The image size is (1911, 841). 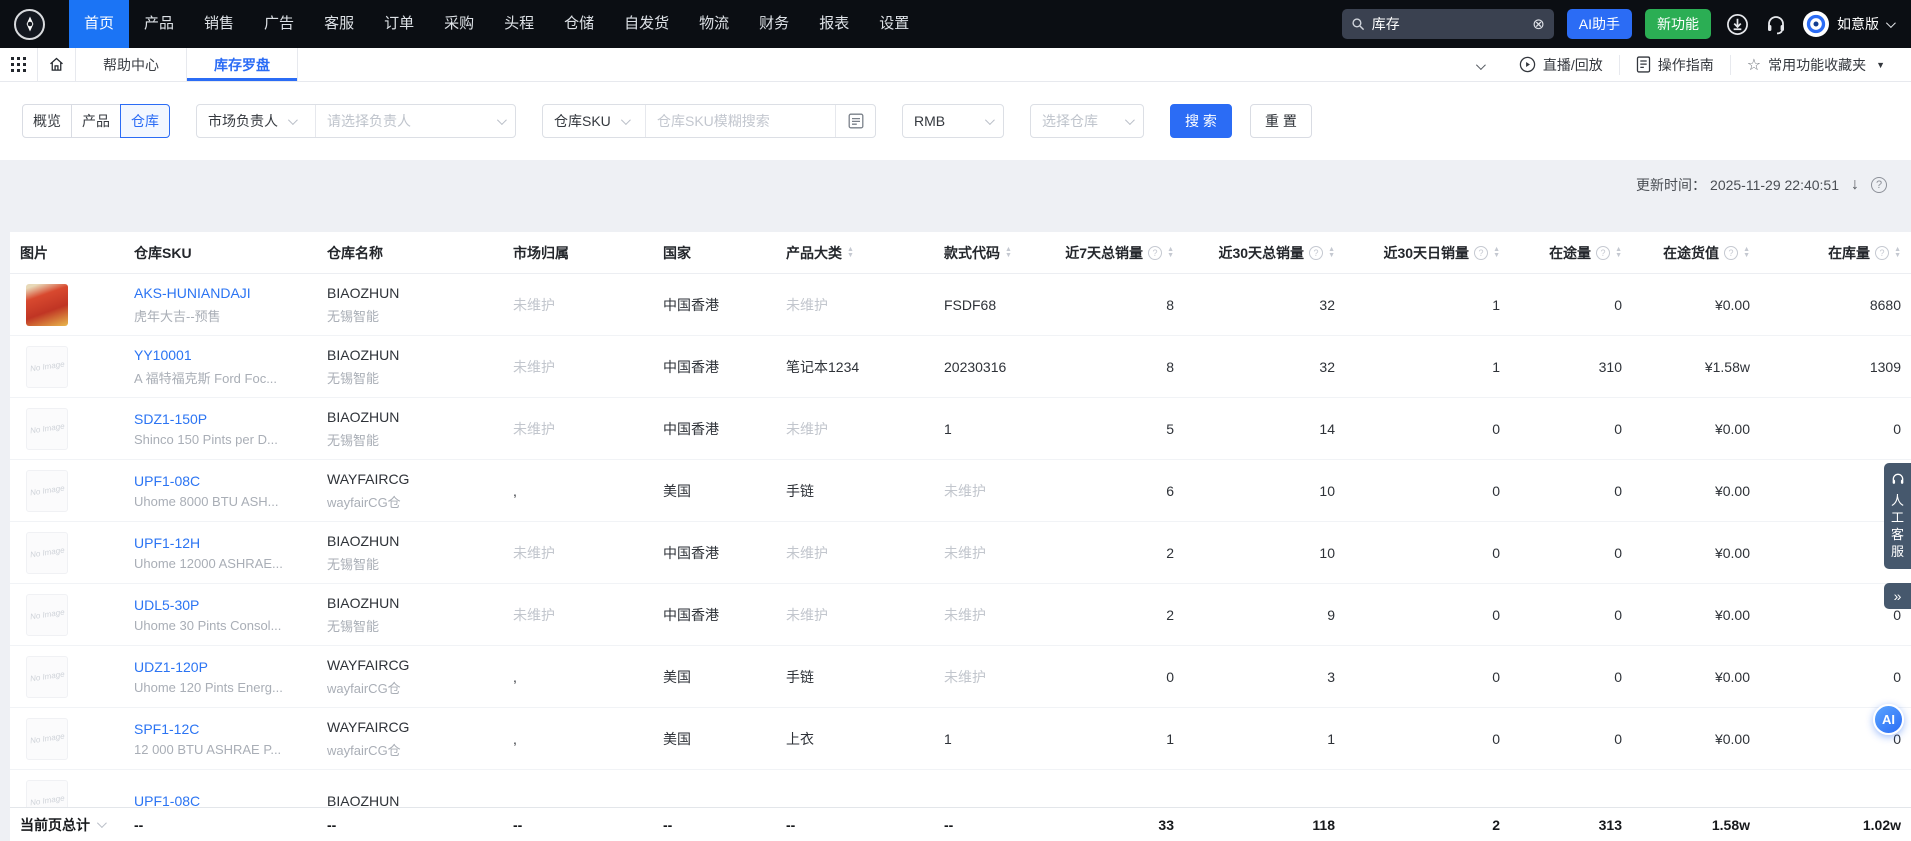 What do you see at coordinates (1897, 516) in the screenshot?
I see `customer-service-panel: 人工客服` at bounding box center [1897, 516].